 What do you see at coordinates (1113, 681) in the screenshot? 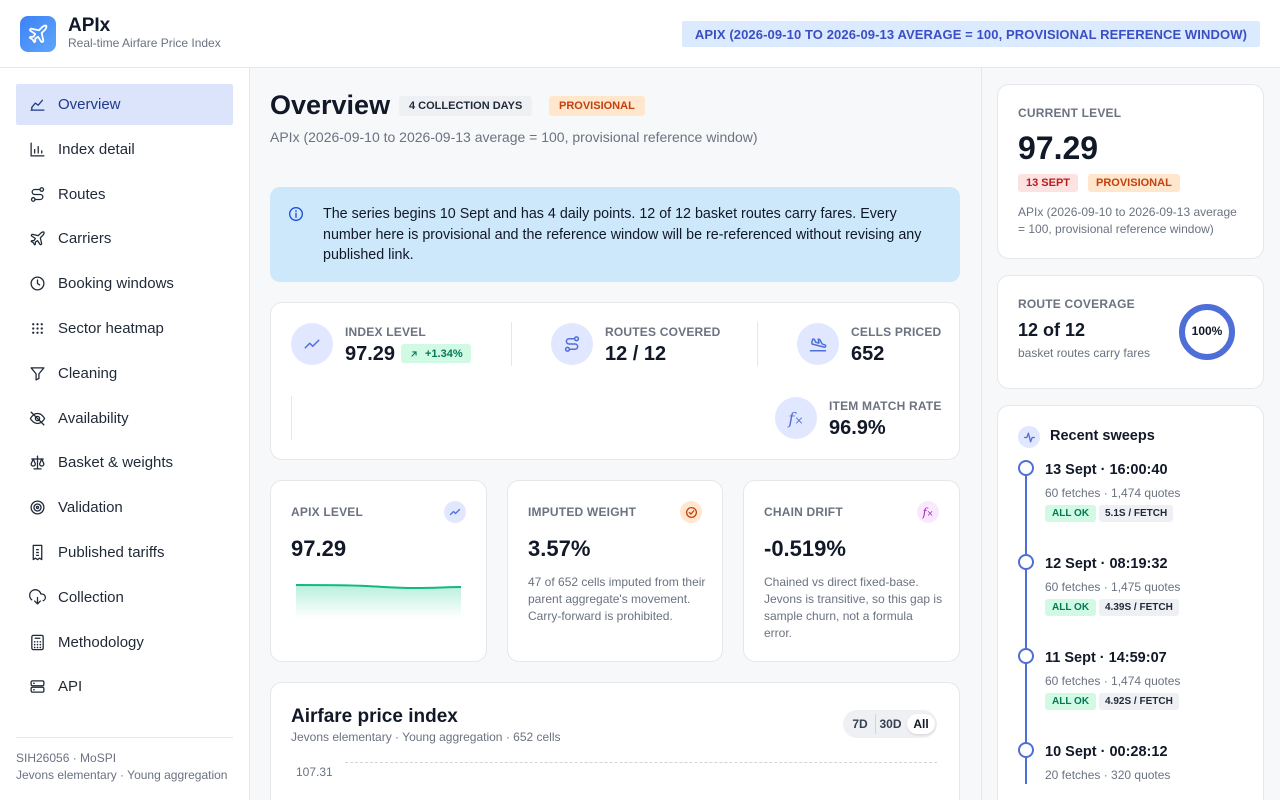
I see `sweep-meta: 60 fetches · 1,474 quotes` at bounding box center [1113, 681].